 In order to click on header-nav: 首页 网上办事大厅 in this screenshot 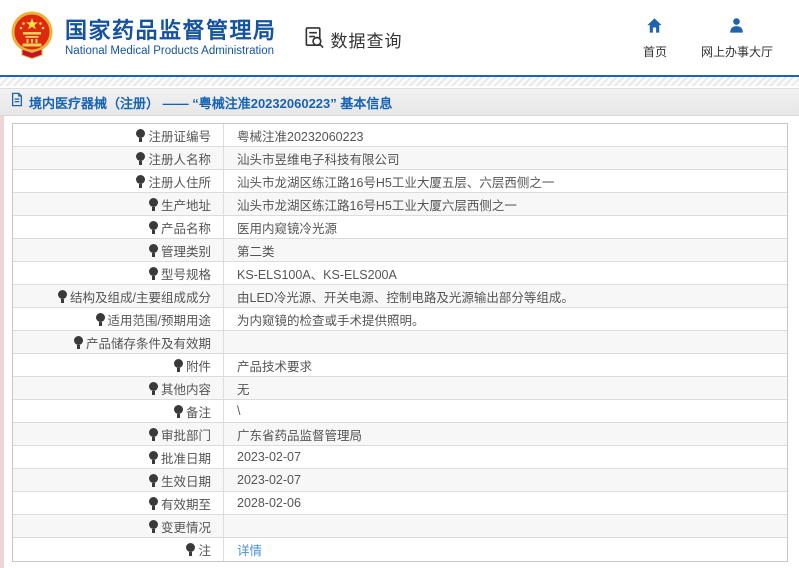, I will do `click(721, 38)`.